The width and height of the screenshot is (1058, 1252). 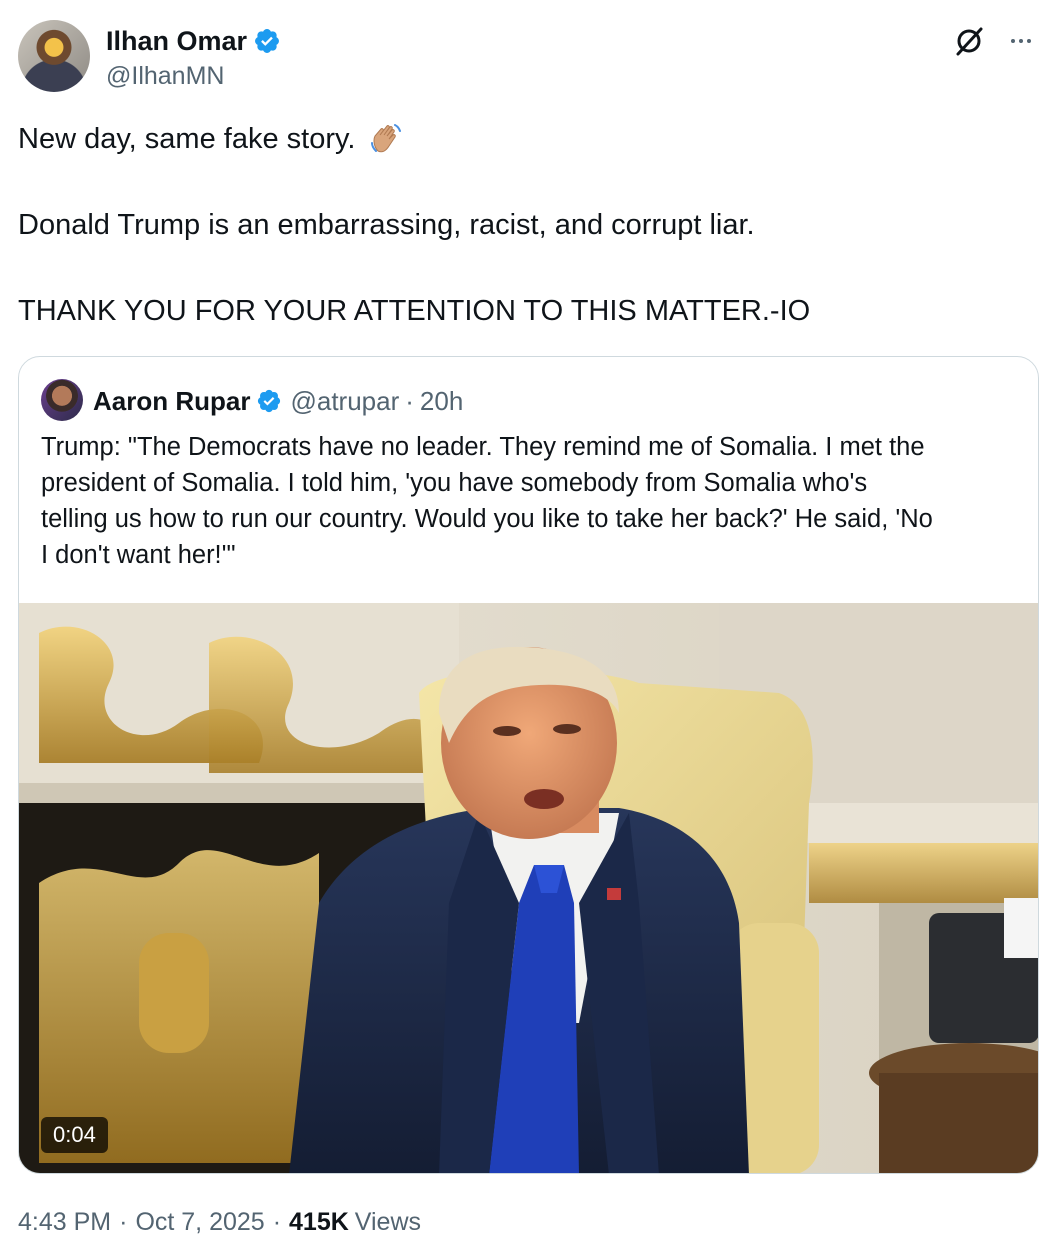 I want to click on views-label: Views, so click(x=388, y=1221).